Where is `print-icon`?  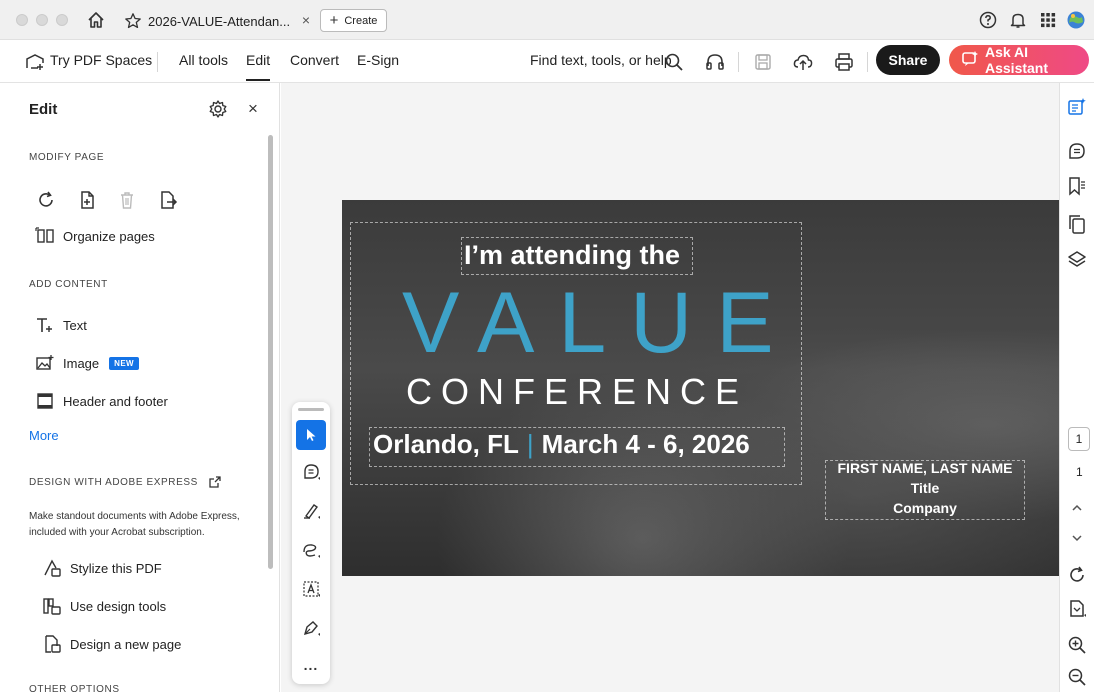
print-icon is located at coordinates (844, 62).